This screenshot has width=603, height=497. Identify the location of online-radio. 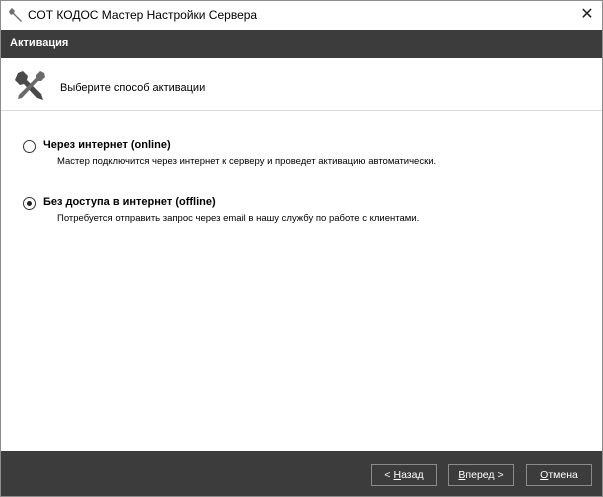
(29, 146).